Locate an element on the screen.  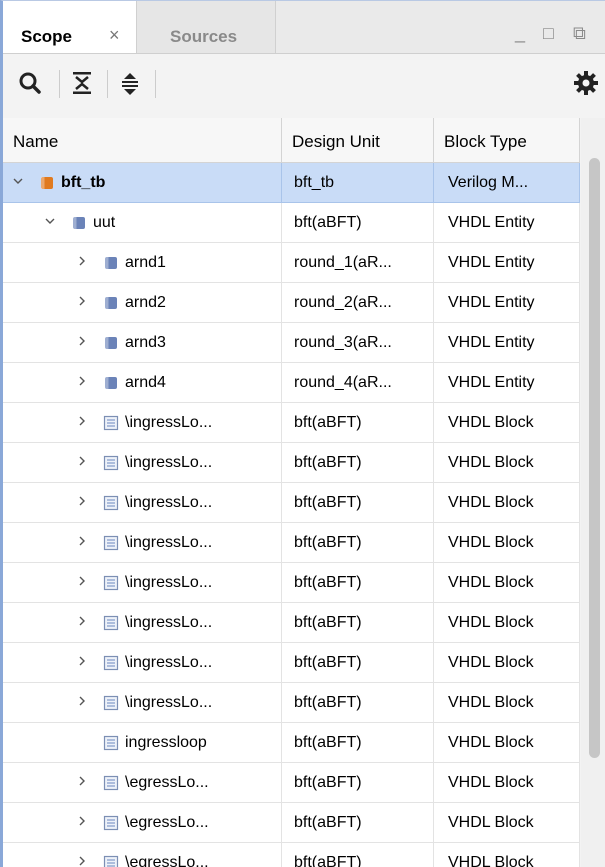
name-cell: arnd4 is located at coordinates (142, 383).